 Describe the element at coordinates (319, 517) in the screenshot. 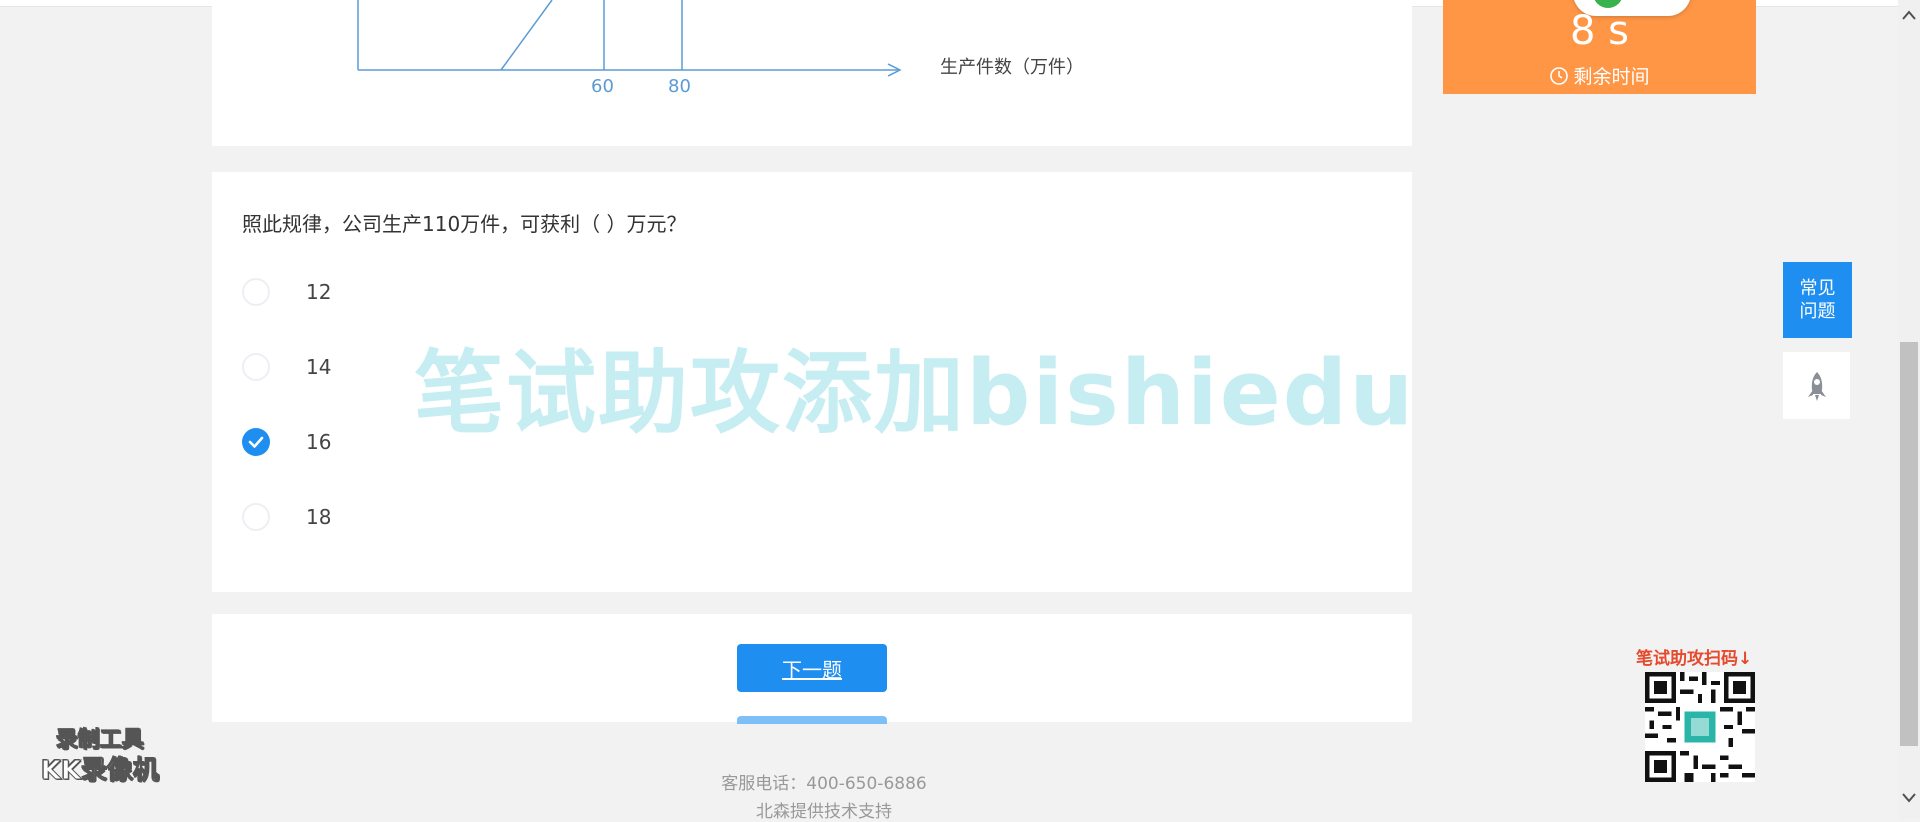

I see `option-d-label: 18` at that location.